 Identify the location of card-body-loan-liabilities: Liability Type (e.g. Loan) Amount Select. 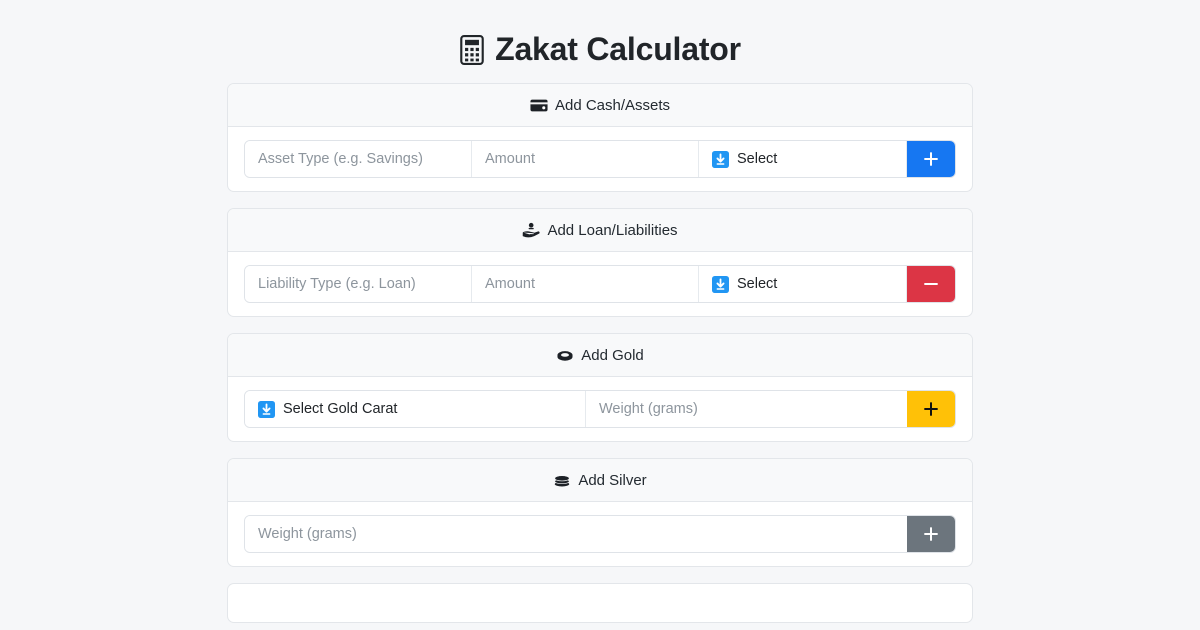
(600, 284).